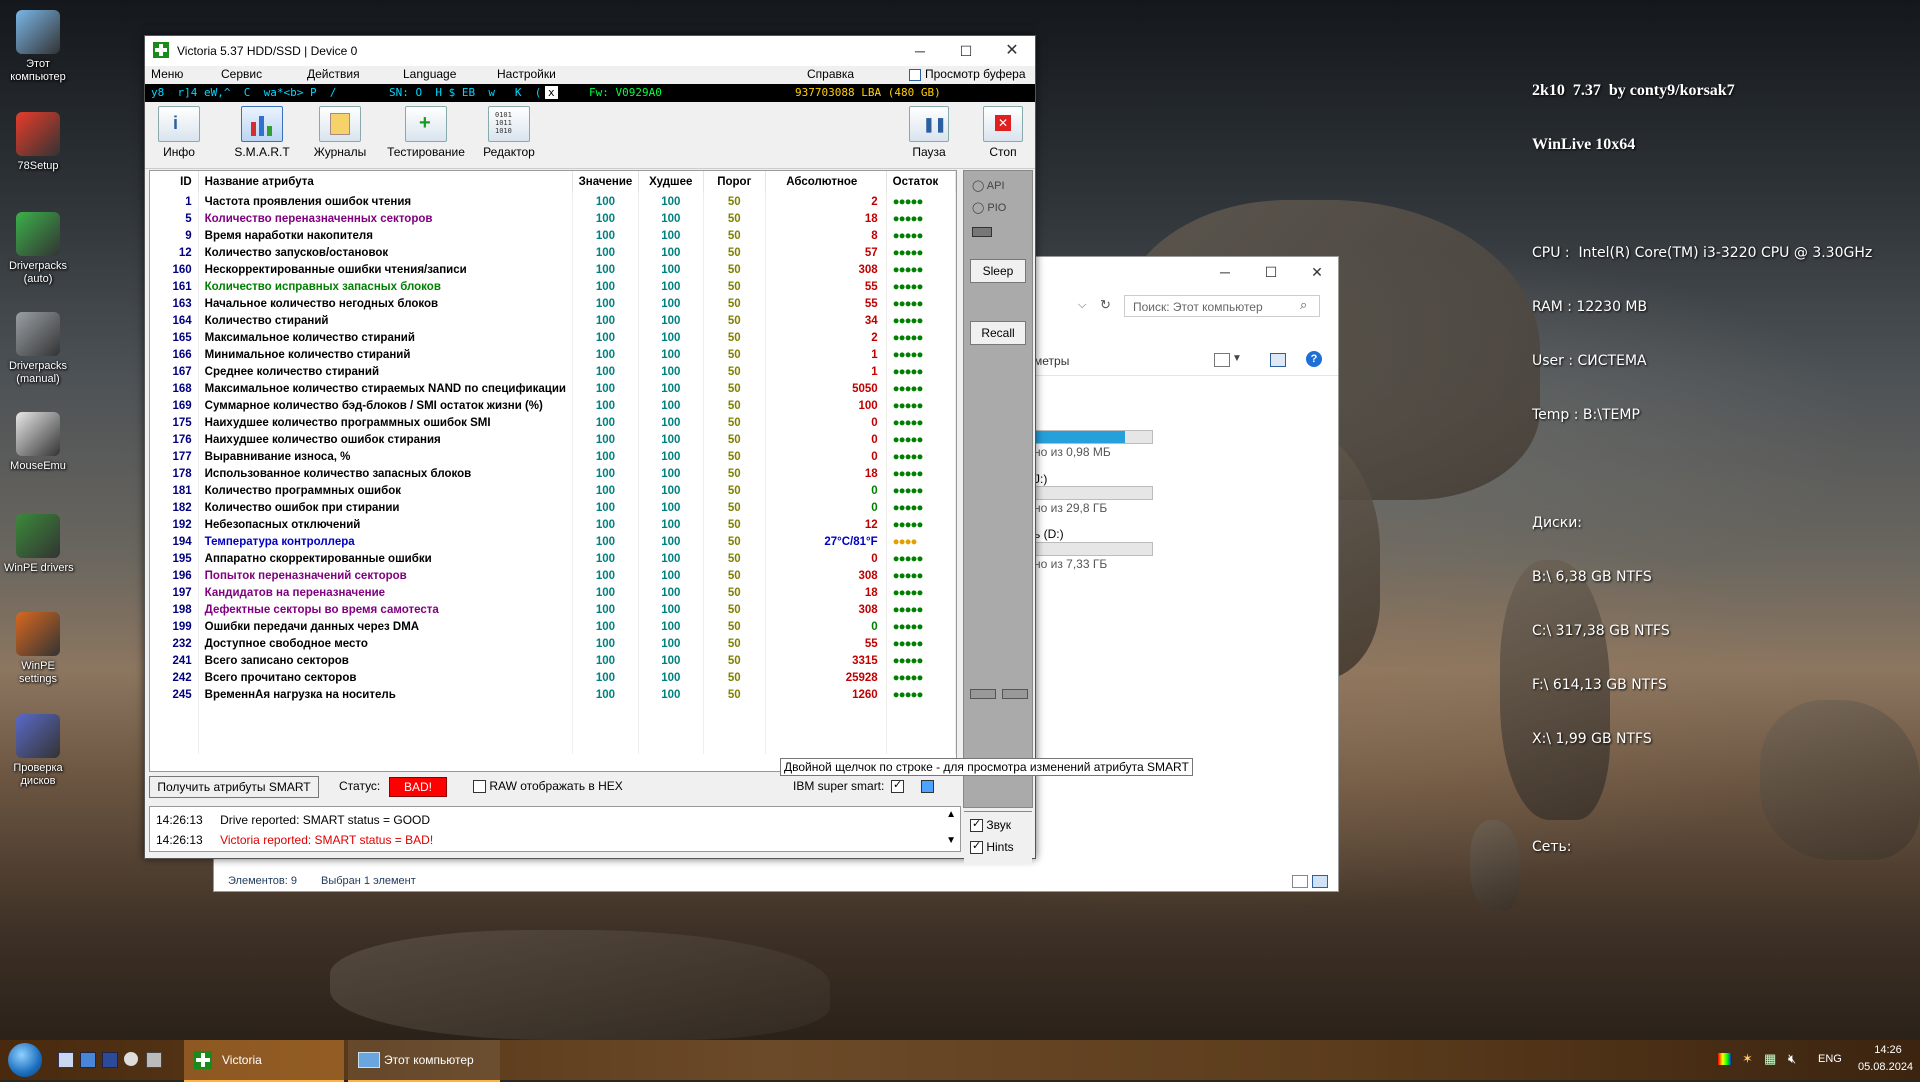 The width and height of the screenshot is (1920, 1082). Describe the element at coordinates (526, 74) in the screenshot. I see `menu-item: Настройки` at that location.